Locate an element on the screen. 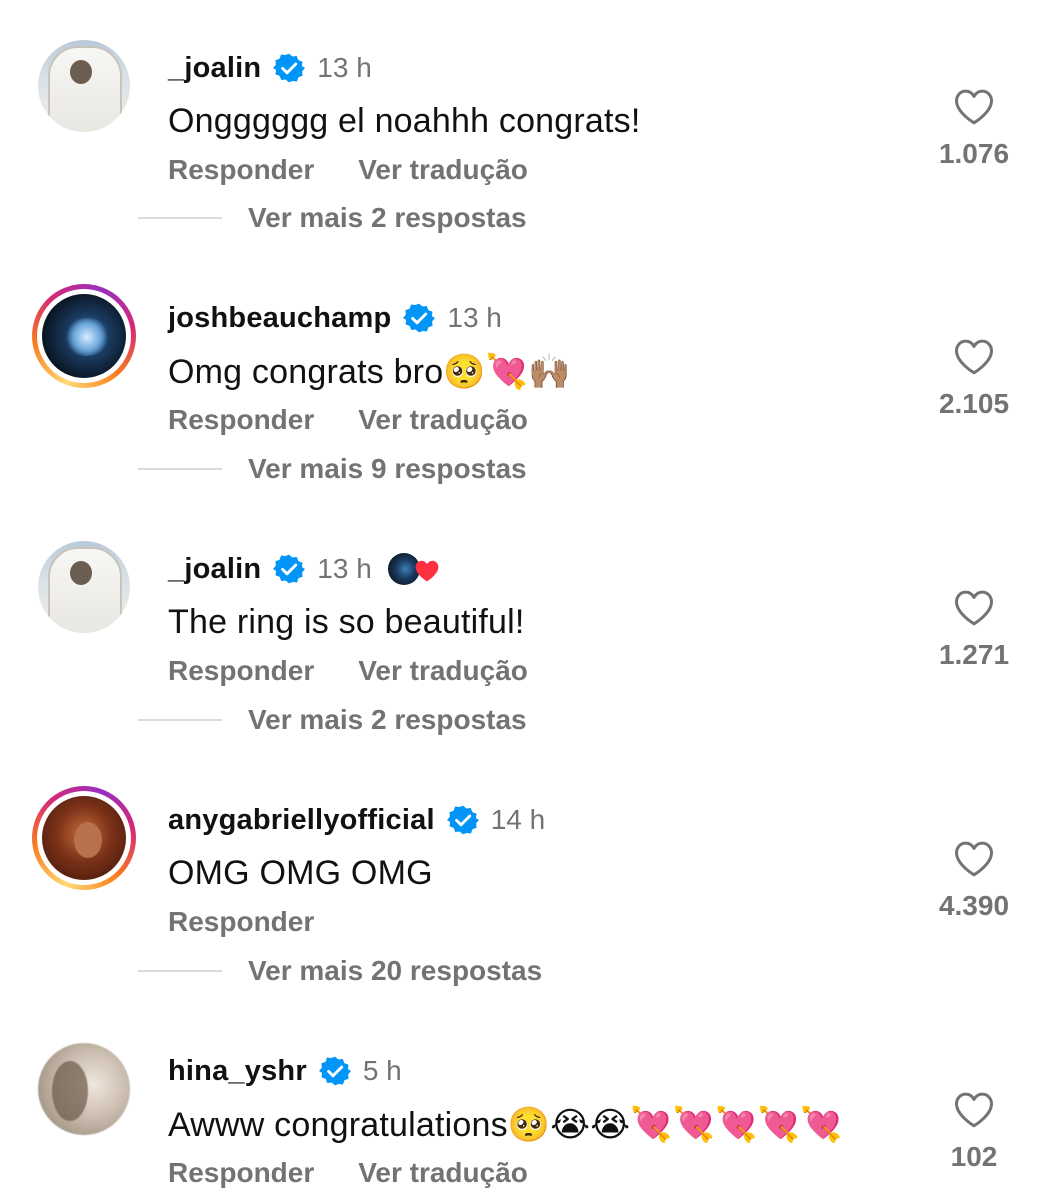 The image size is (1049, 1200). author-liked-badge is located at coordinates (417, 569).